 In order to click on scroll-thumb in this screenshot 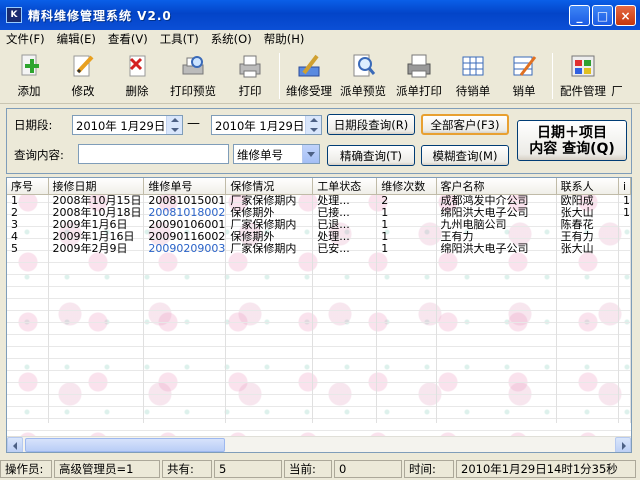, I will do `click(125, 445)`.